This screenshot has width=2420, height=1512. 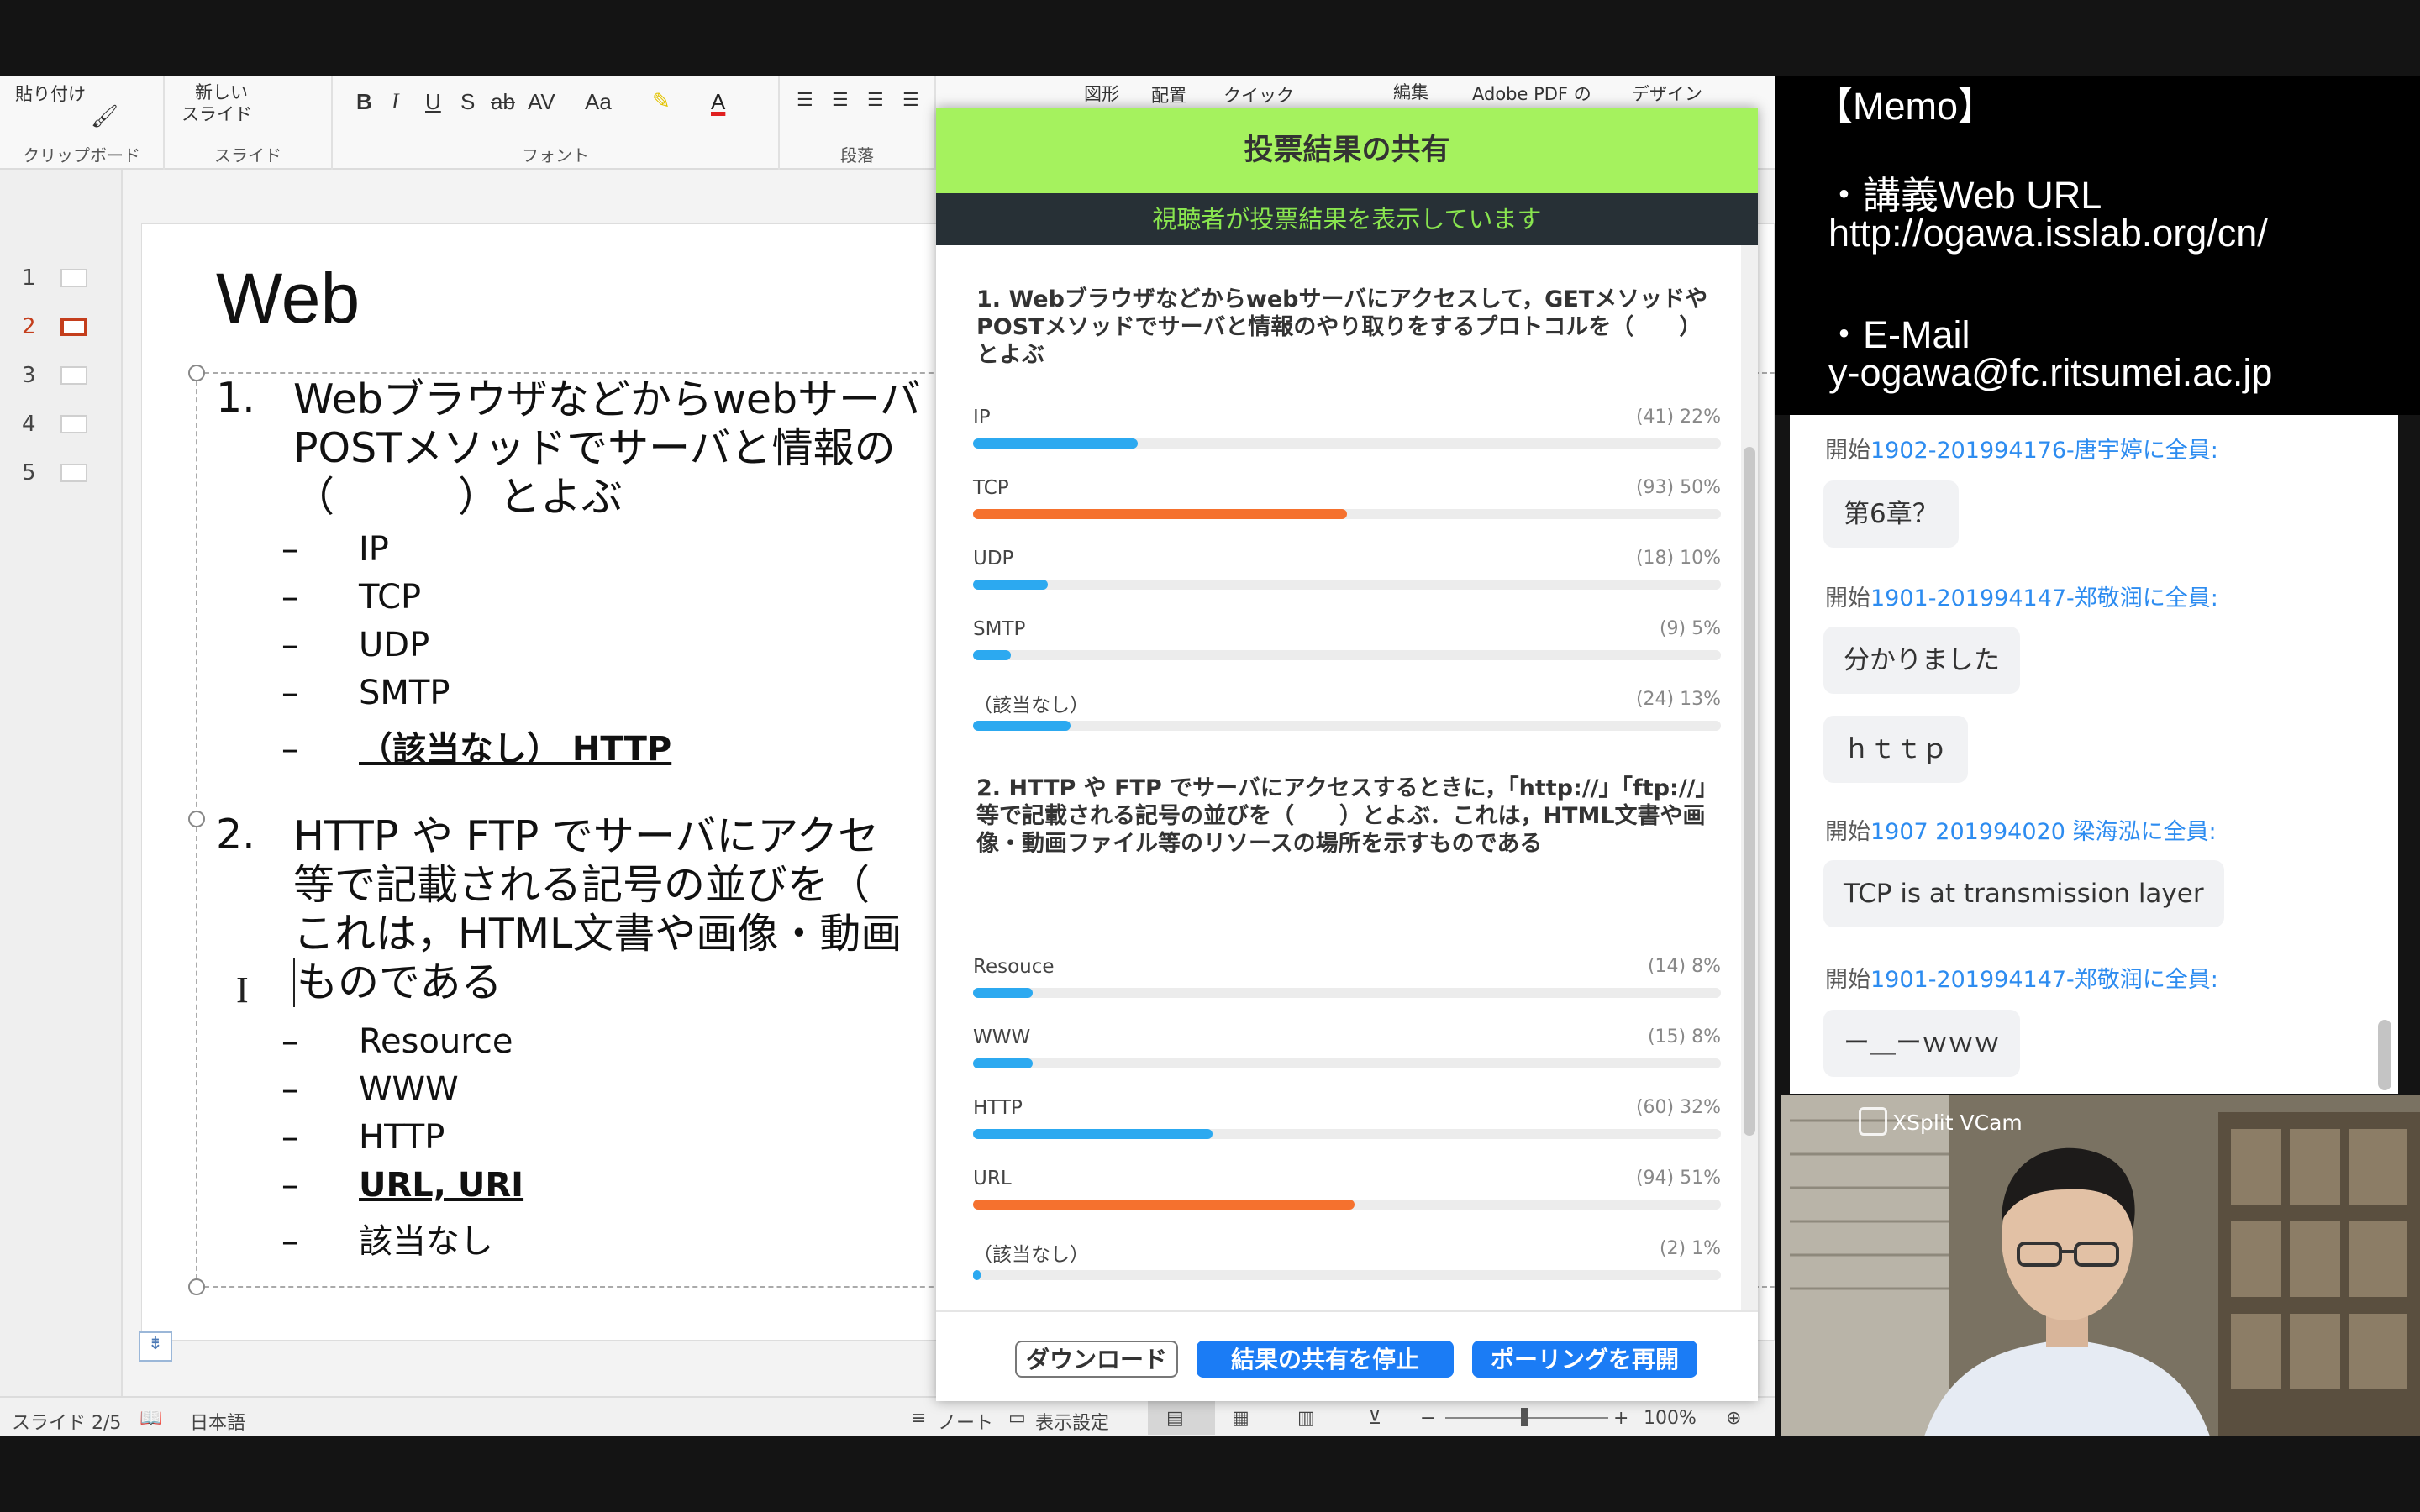 What do you see at coordinates (598, 102) in the screenshot?
I see `change-case-button: Aa` at bounding box center [598, 102].